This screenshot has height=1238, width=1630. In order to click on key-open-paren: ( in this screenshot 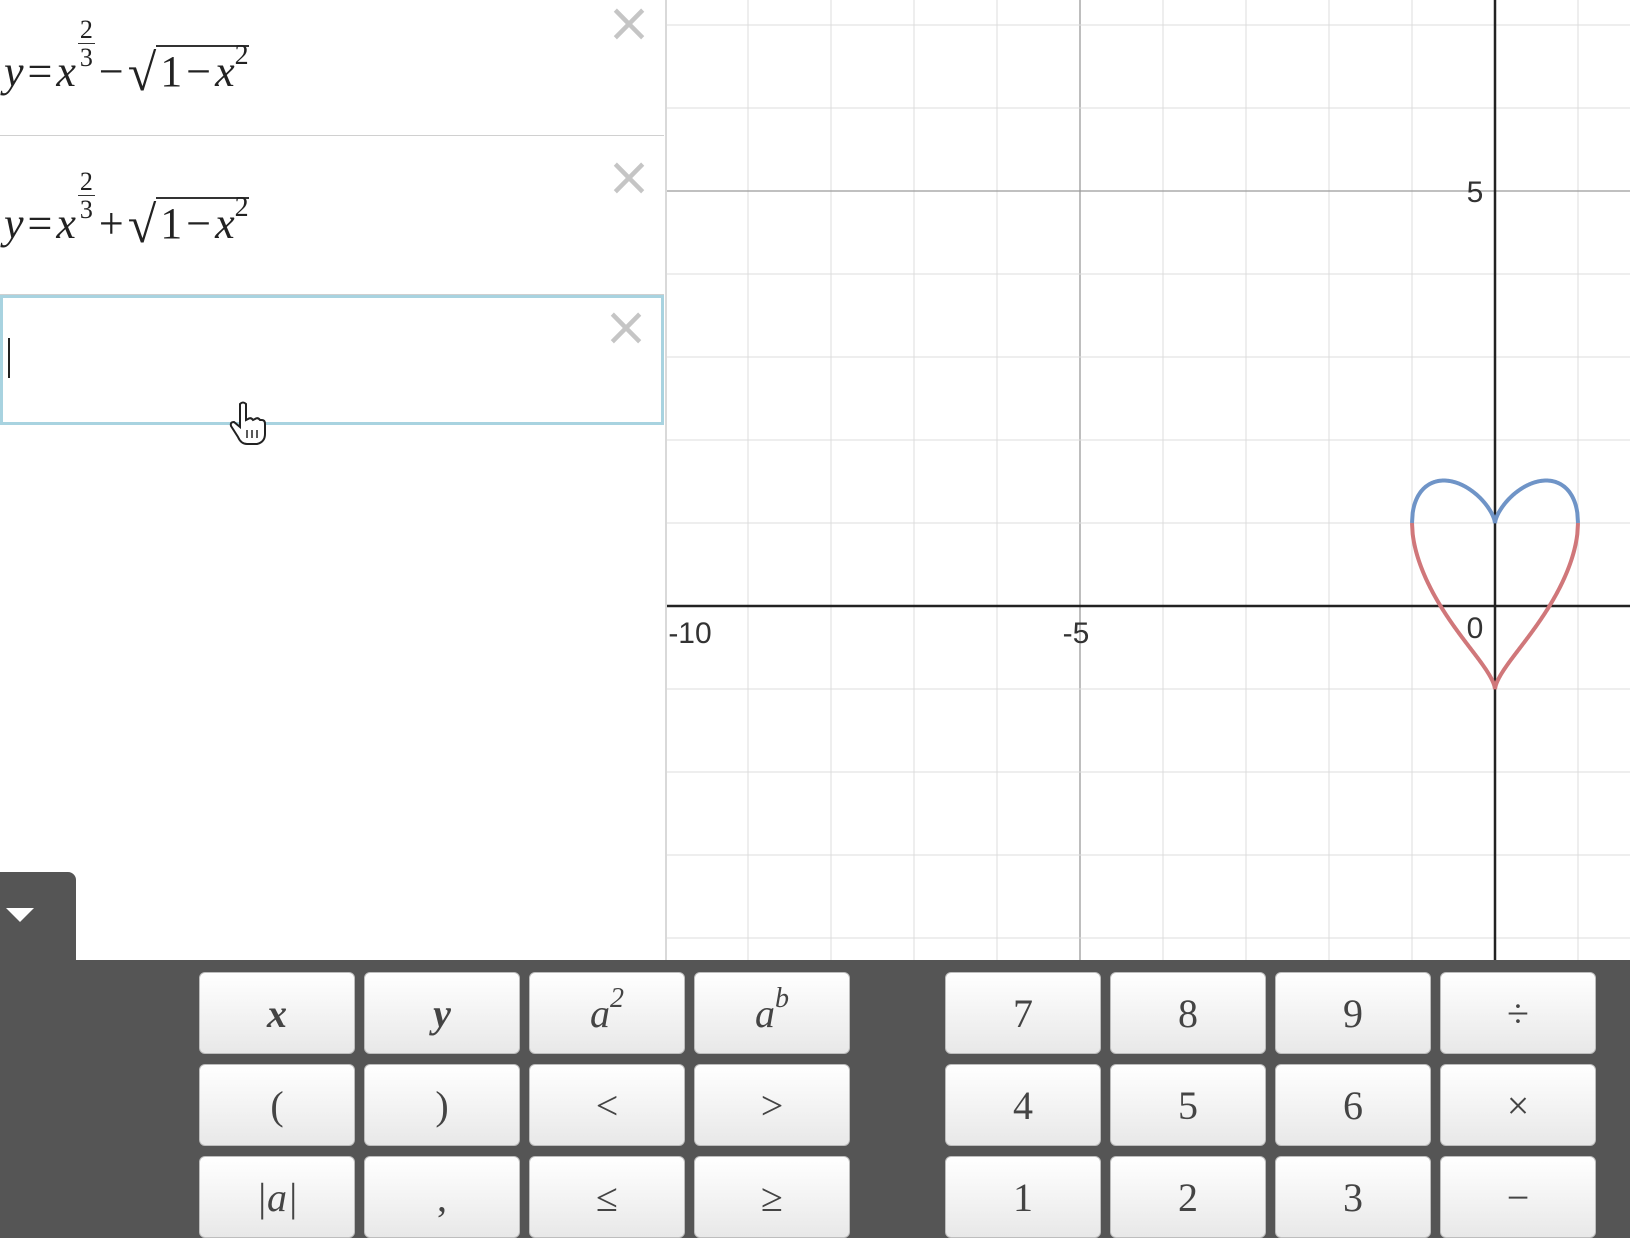, I will do `click(277, 1105)`.